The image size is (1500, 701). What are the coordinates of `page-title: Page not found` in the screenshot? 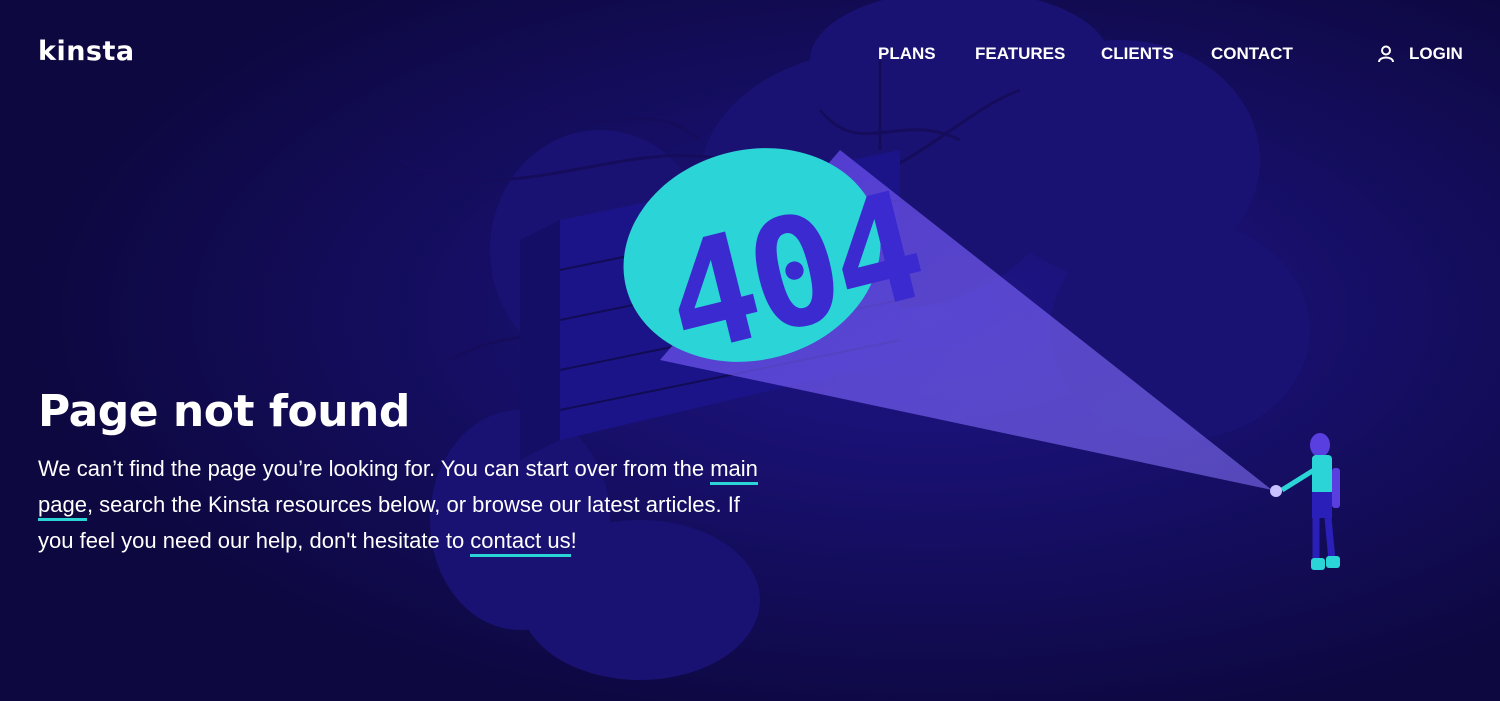 It's located at (224, 411).